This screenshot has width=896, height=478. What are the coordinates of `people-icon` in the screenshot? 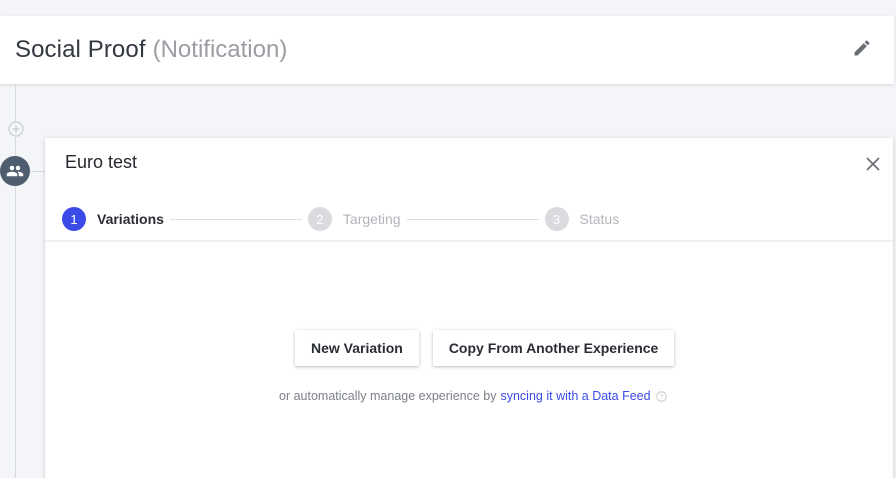 It's located at (15, 171).